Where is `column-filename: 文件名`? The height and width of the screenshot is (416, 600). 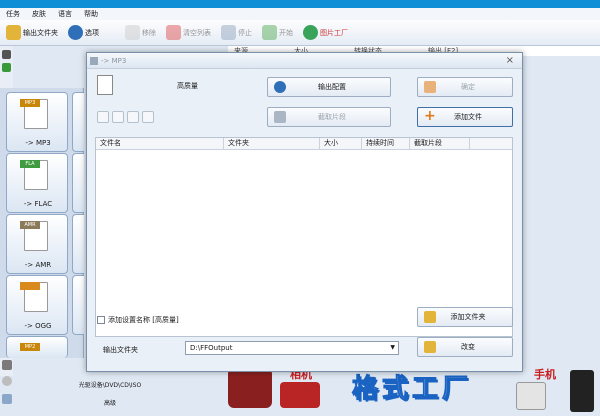 column-filename: 文件名 is located at coordinates (160, 143).